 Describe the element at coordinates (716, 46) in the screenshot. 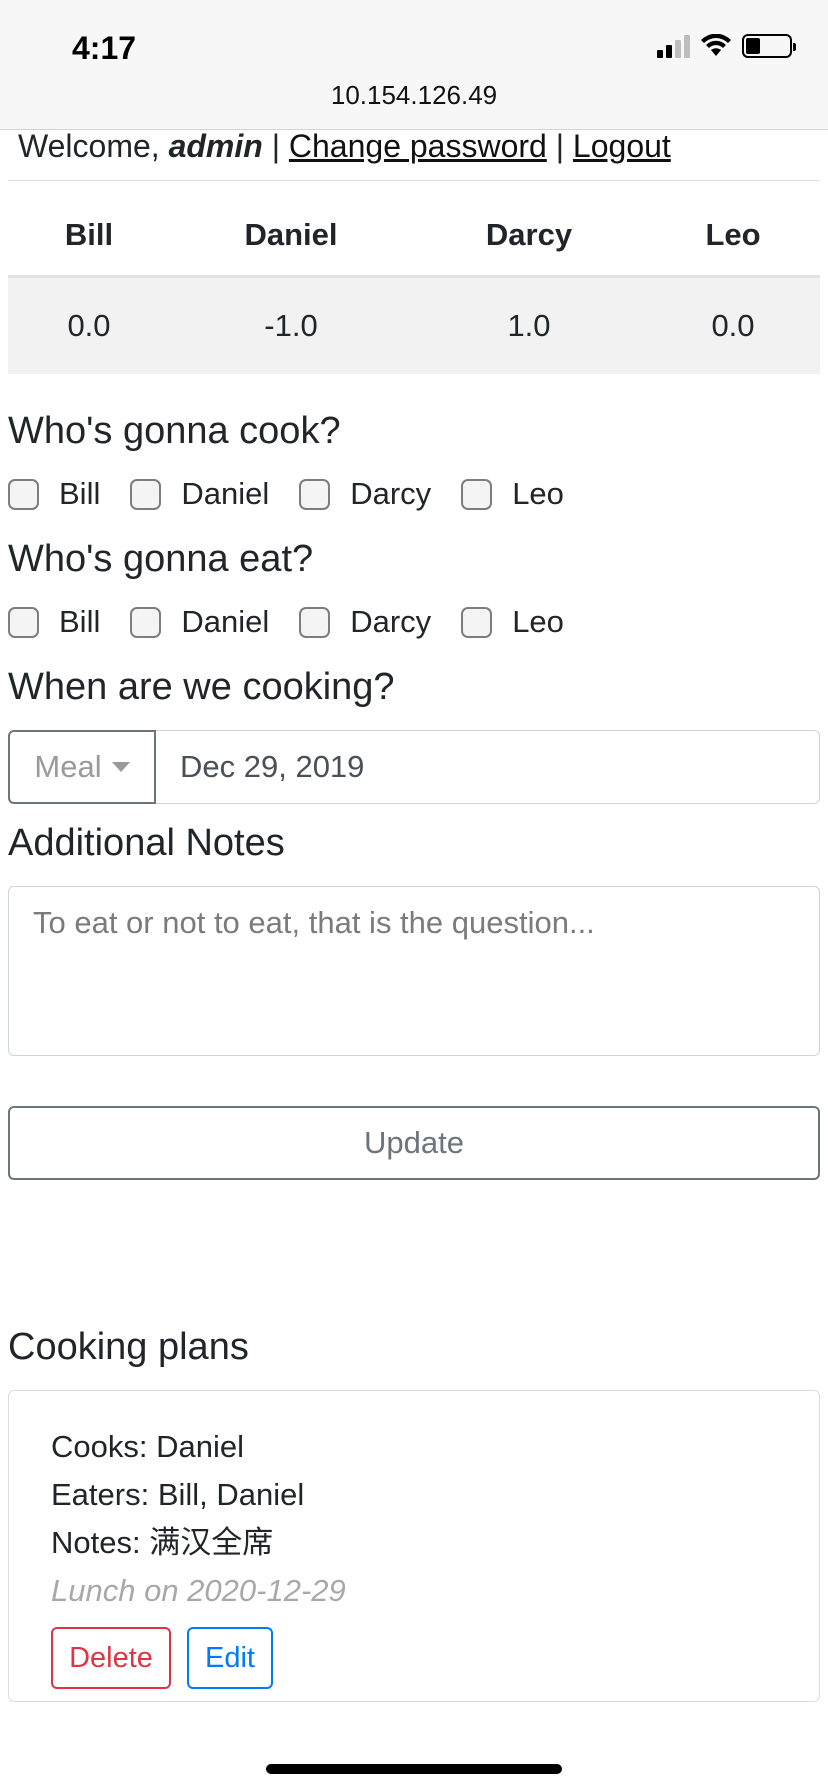

I see `wifi-icon` at that location.